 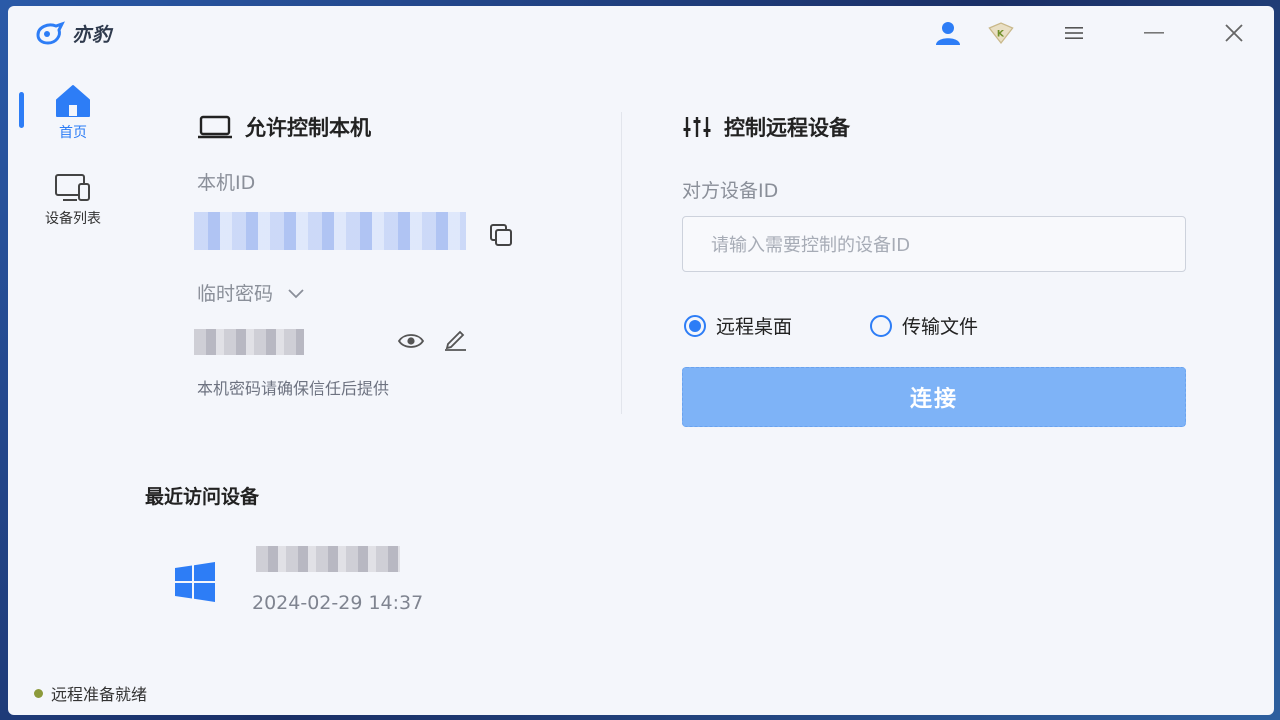 What do you see at coordinates (455, 339) in the screenshot?
I see `edit-icon` at bounding box center [455, 339].